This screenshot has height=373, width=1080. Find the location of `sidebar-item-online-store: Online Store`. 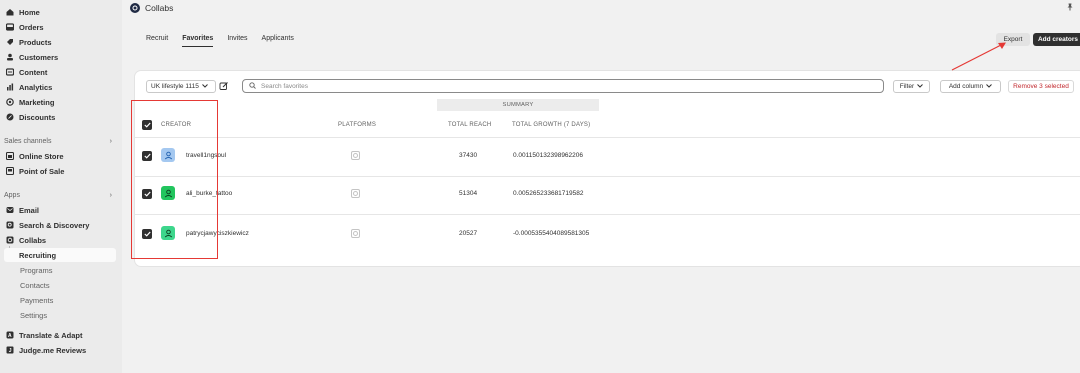

sidebar-item-online-store: Online Store is located at coordinates (60, 156).